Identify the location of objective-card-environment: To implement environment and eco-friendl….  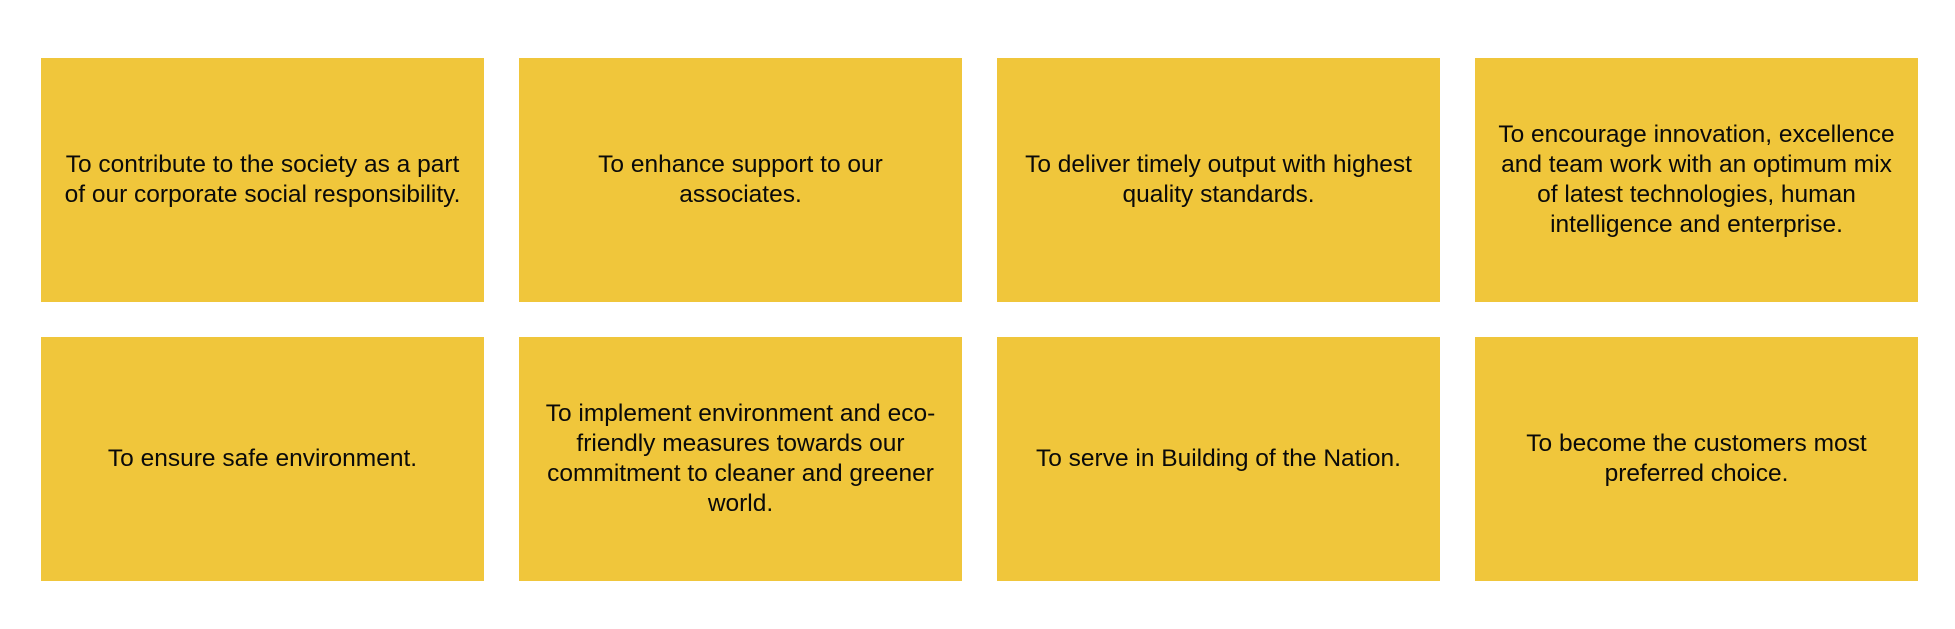
(740, 459).